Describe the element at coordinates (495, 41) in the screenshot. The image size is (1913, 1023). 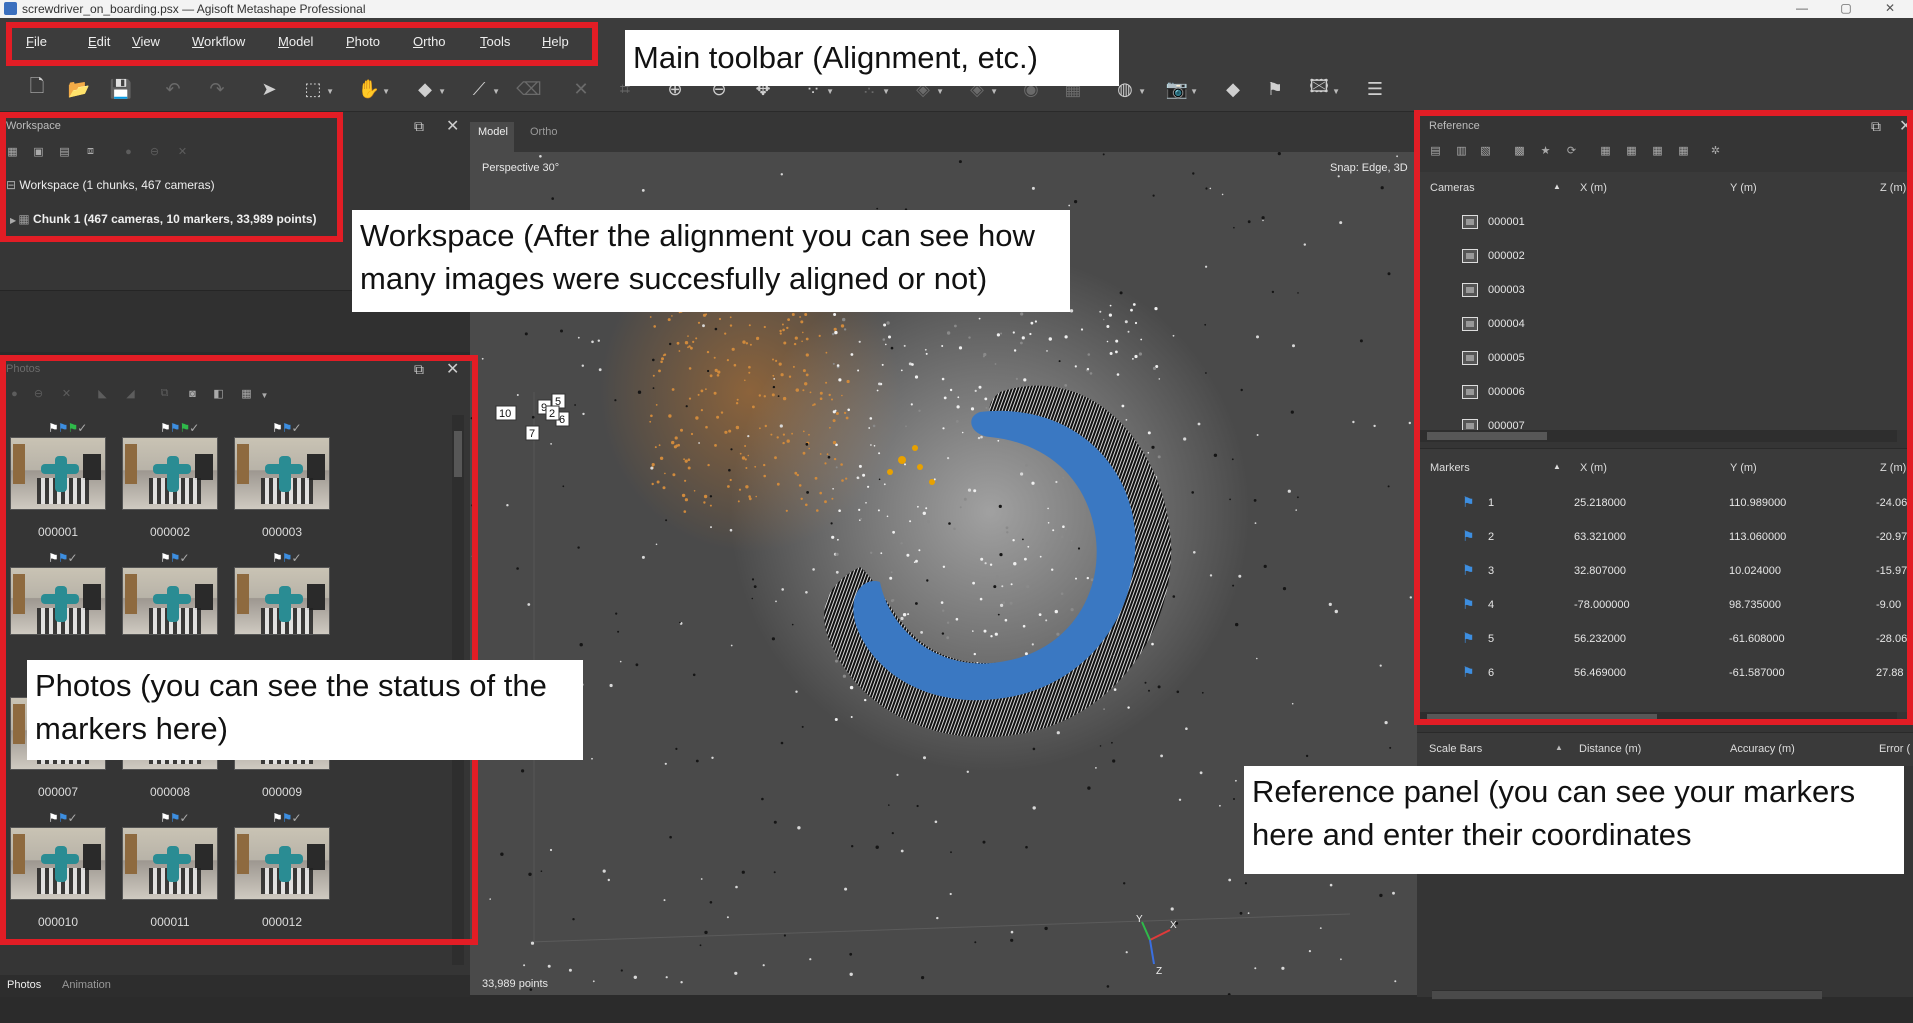
I see `menu-tools: Tools` at that location.